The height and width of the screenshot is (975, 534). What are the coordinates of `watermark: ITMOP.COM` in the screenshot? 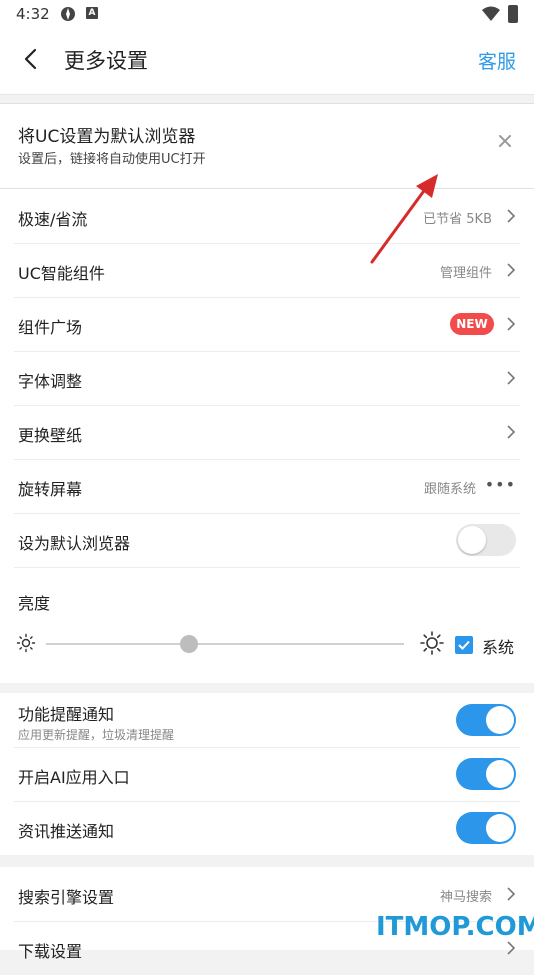 It's located at (455, 927).